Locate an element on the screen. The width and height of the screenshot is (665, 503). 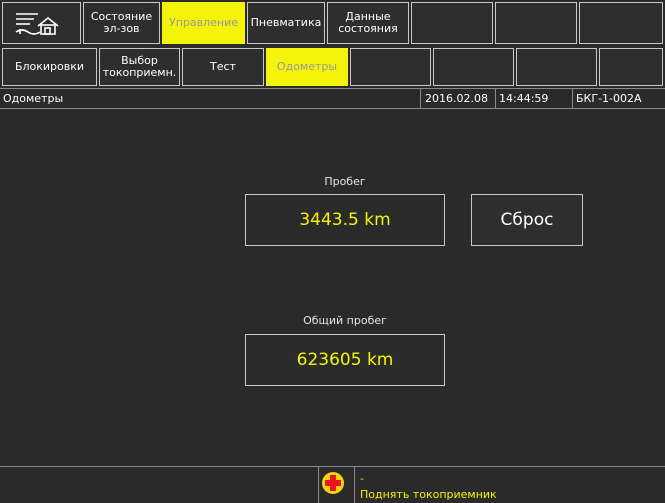
total-mileage-label: Общий пробег is located at coordinates (345, 320).